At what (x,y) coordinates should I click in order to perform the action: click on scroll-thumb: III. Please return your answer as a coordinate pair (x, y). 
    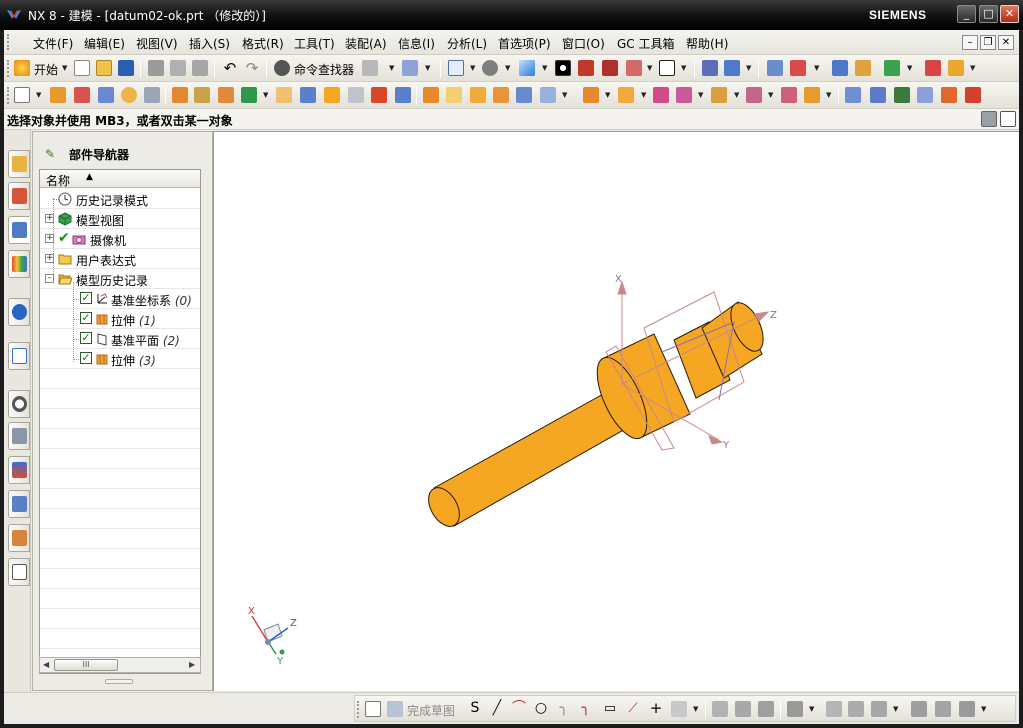
    Looking at the image, I should click on (86, 665).